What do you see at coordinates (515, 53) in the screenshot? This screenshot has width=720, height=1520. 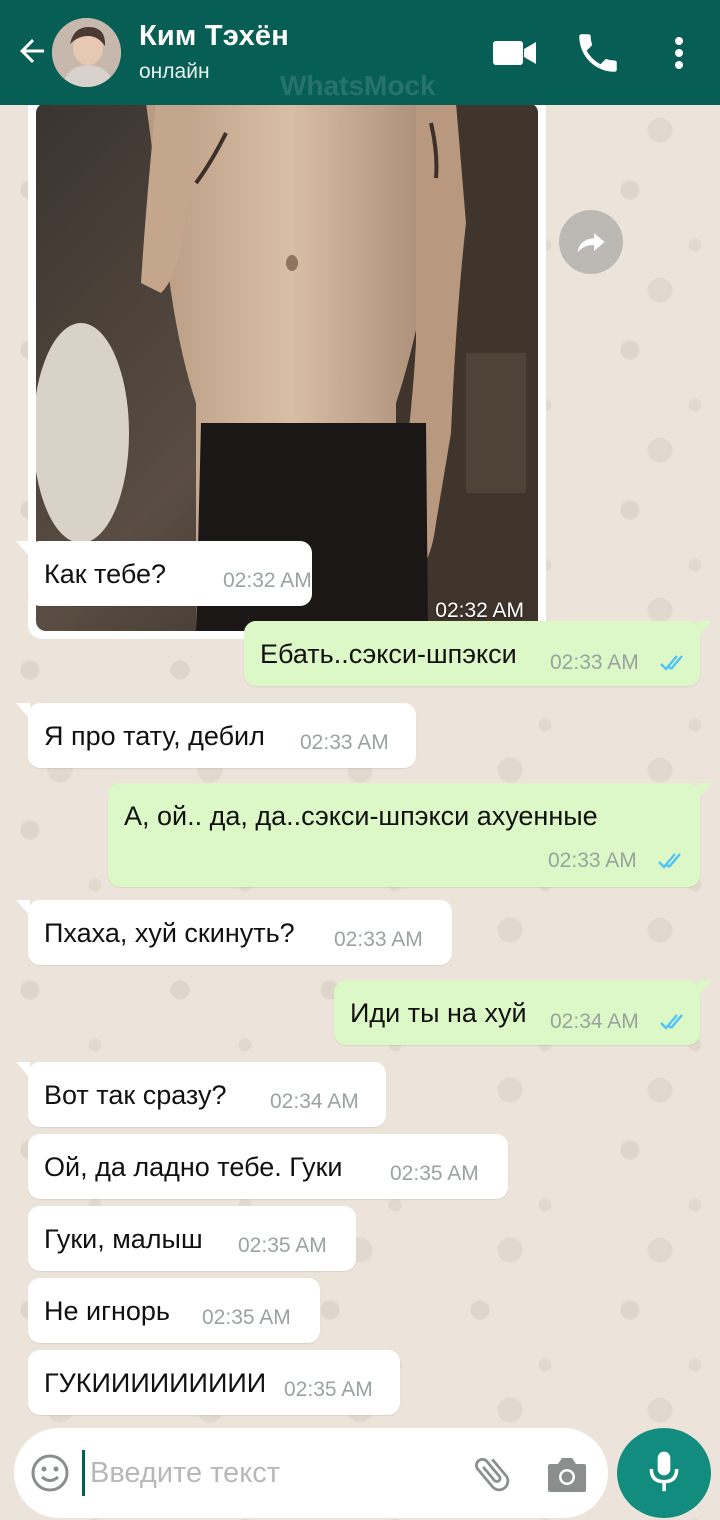 I see `video-call-icon` at bounding box center [515, 53].